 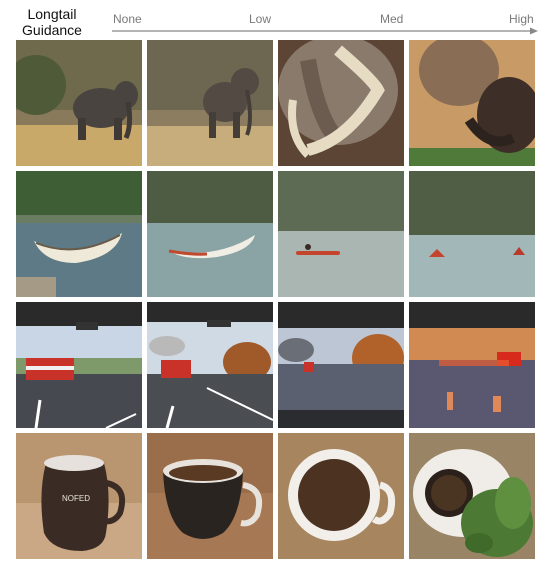 I want to click on level-low-label: Low, so click(x=260, y=19).